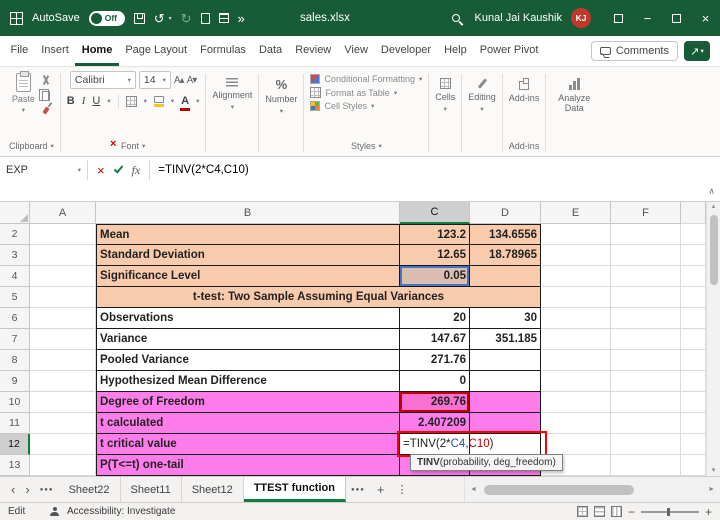  I want to click on cell-F5, so click(646, 297).